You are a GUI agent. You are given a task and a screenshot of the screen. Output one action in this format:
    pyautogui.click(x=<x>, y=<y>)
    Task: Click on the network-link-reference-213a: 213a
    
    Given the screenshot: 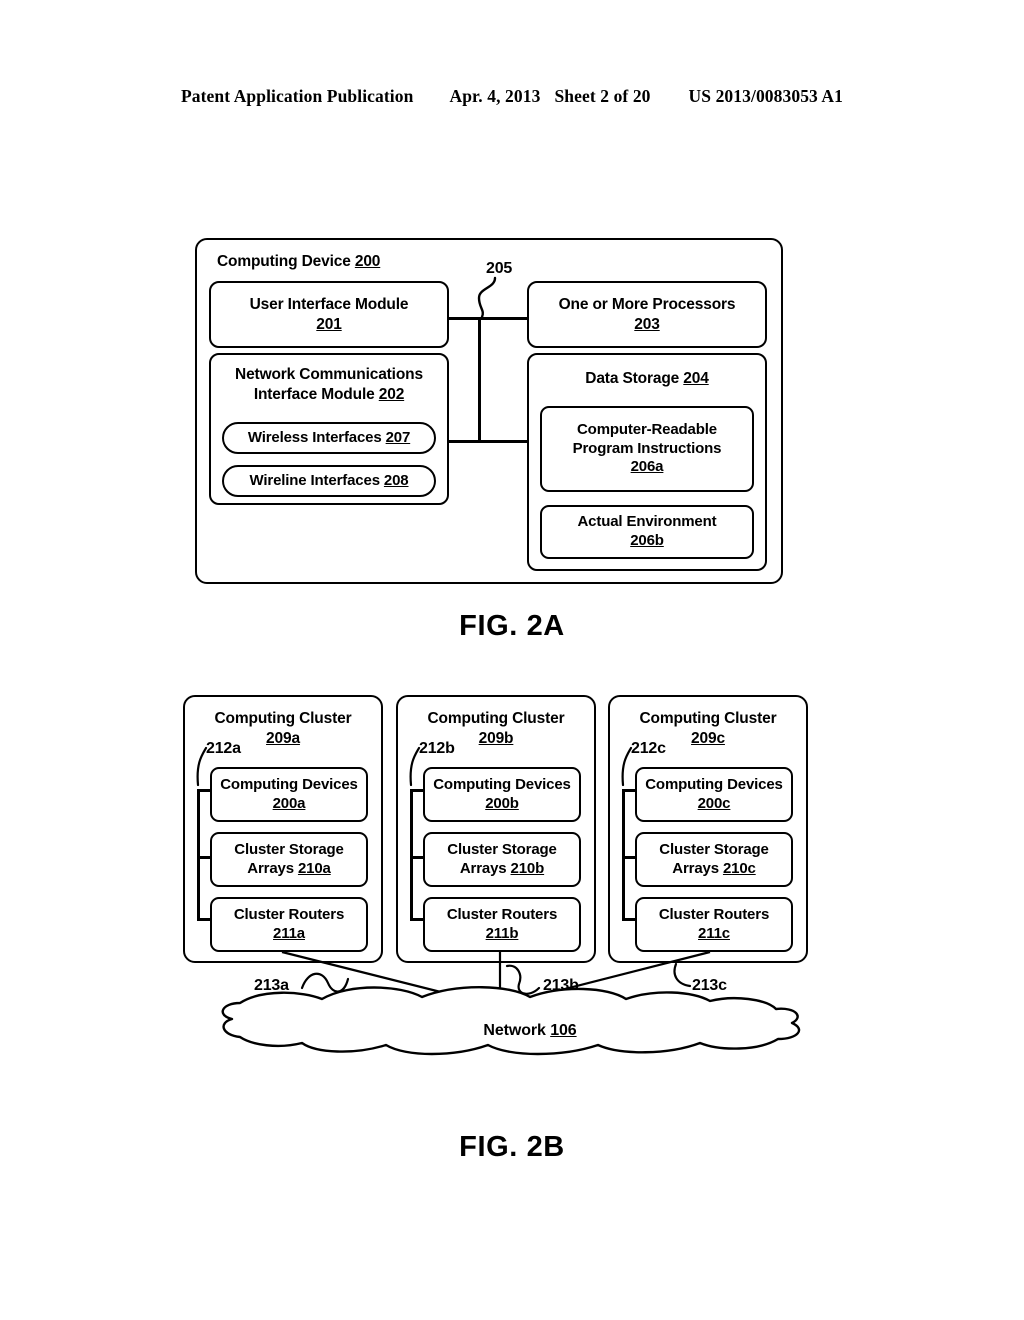 What is the action you would take?
    pyautogui.click(x=271, y=985)
    